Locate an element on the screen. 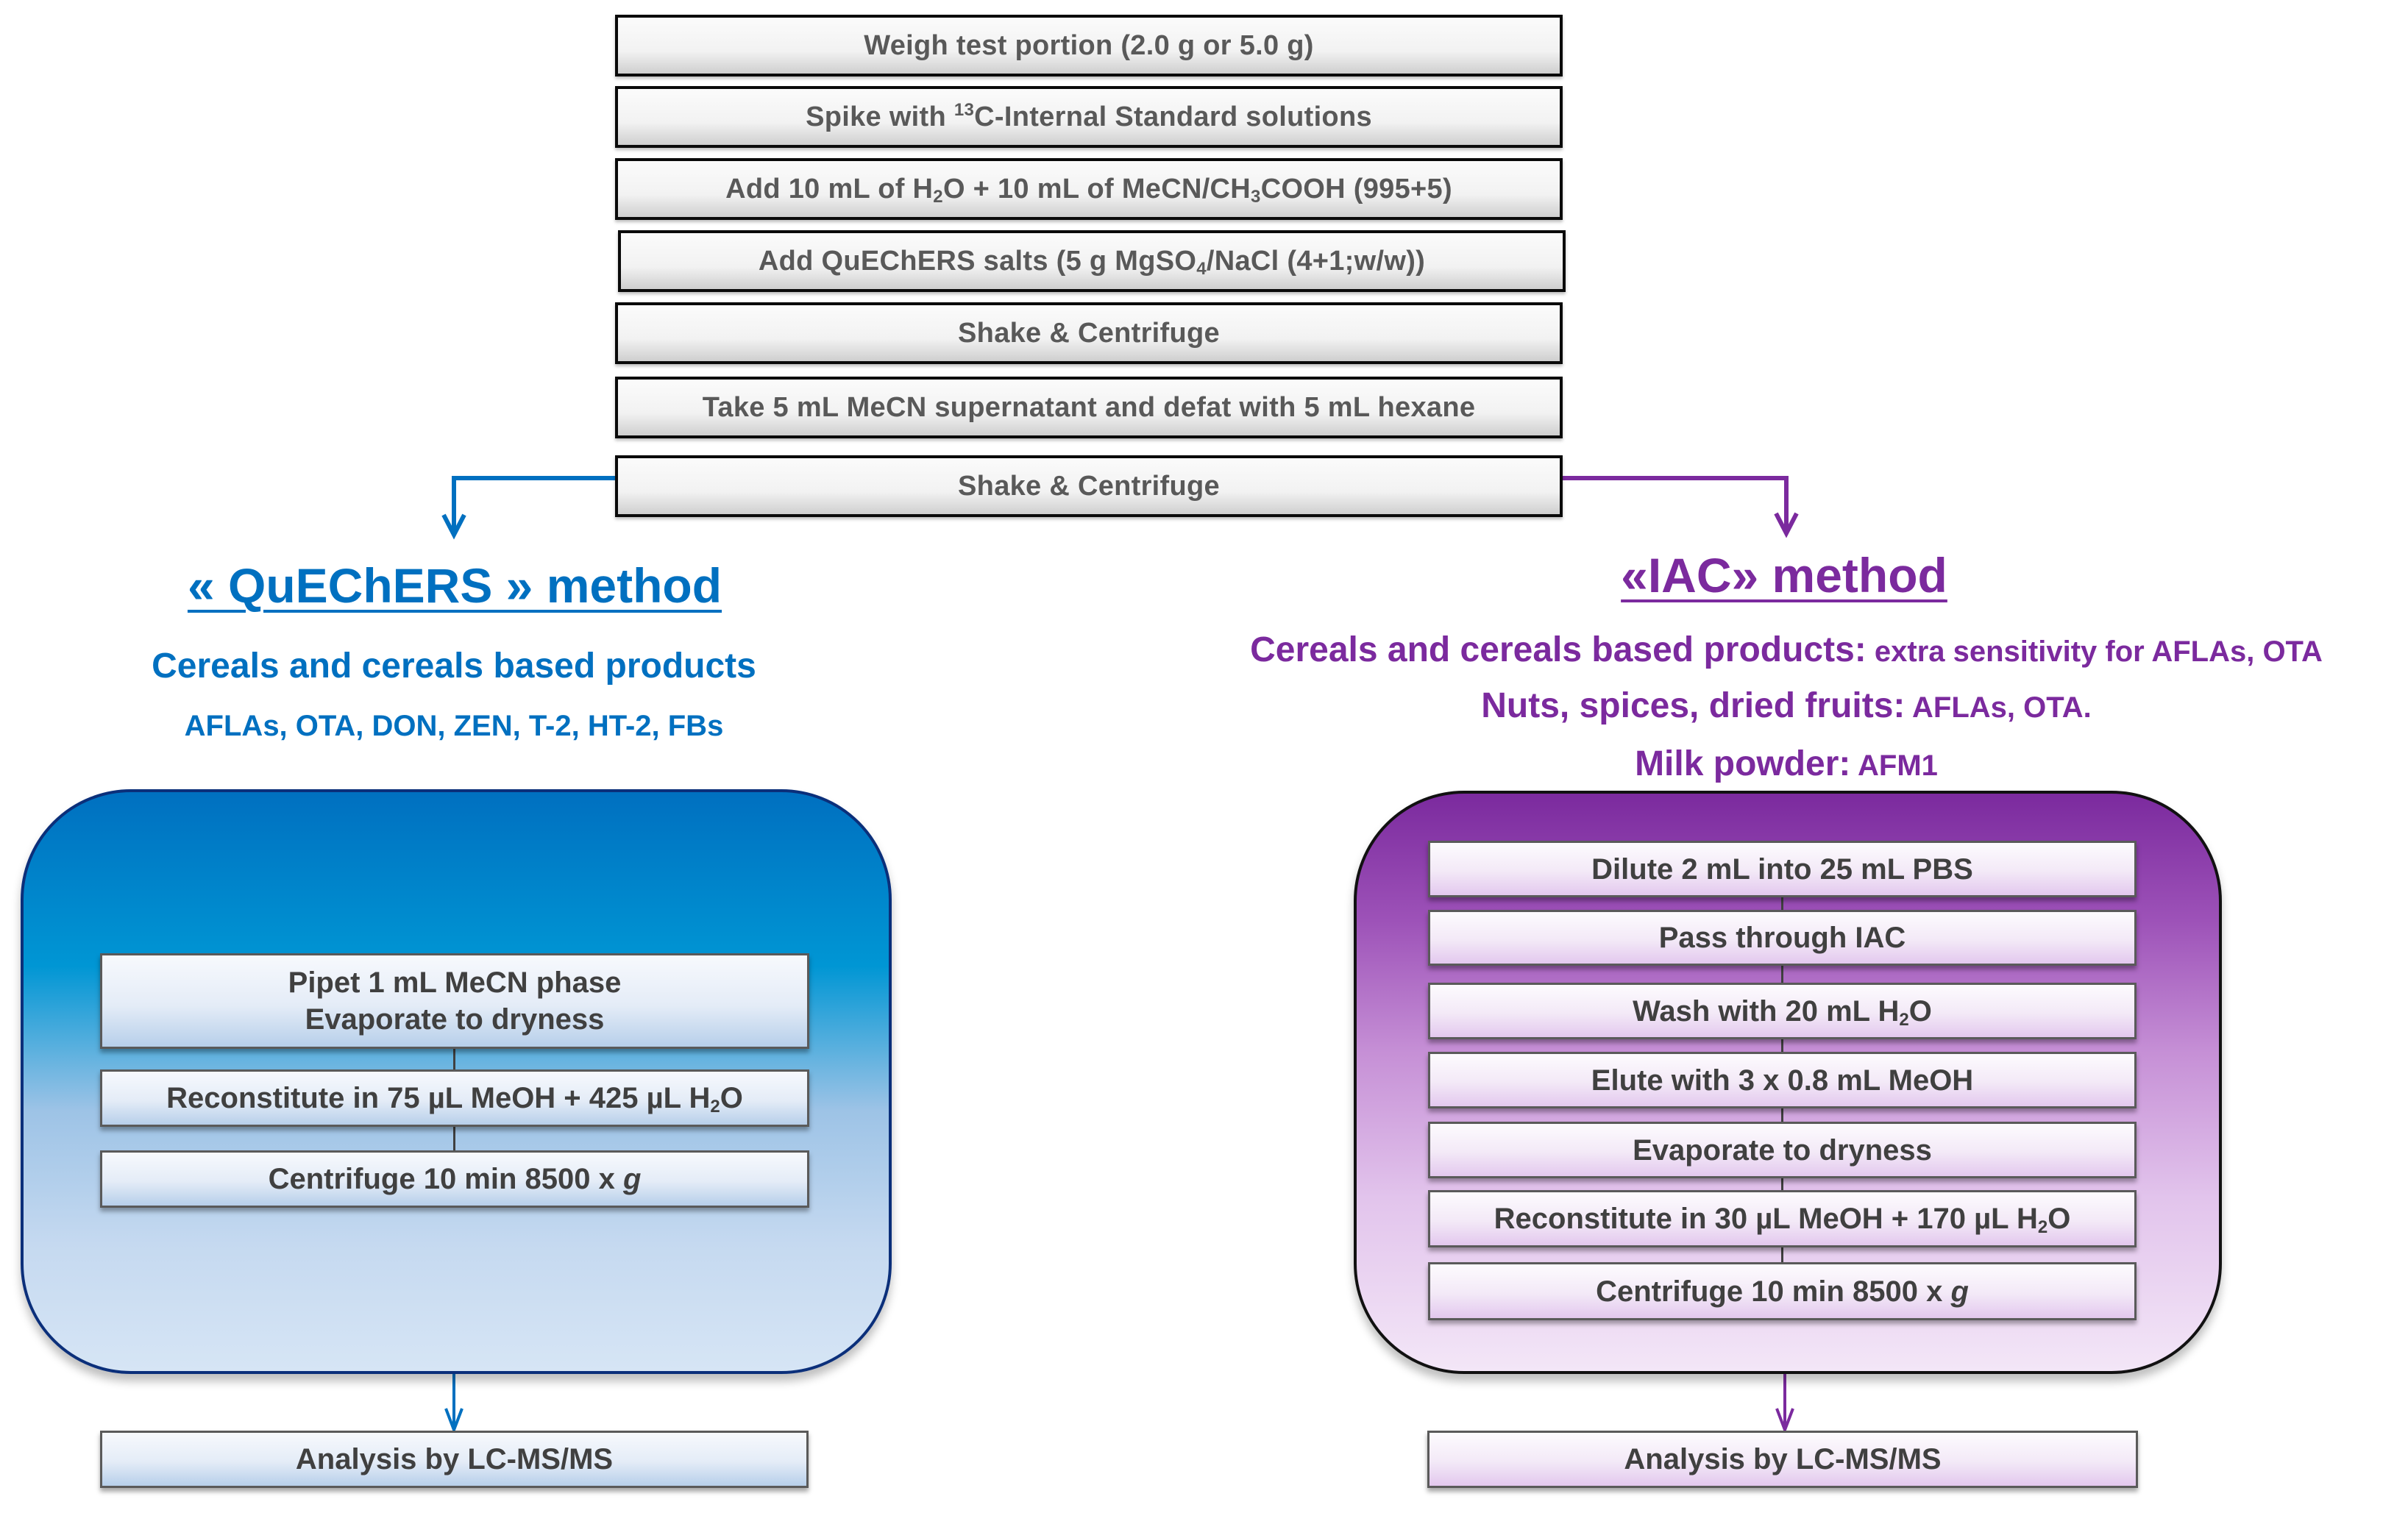 This screenshot has height=1513, width=2408. iac-step-pass-iac: Pass through IAC is located at coordinates (1782, 938).